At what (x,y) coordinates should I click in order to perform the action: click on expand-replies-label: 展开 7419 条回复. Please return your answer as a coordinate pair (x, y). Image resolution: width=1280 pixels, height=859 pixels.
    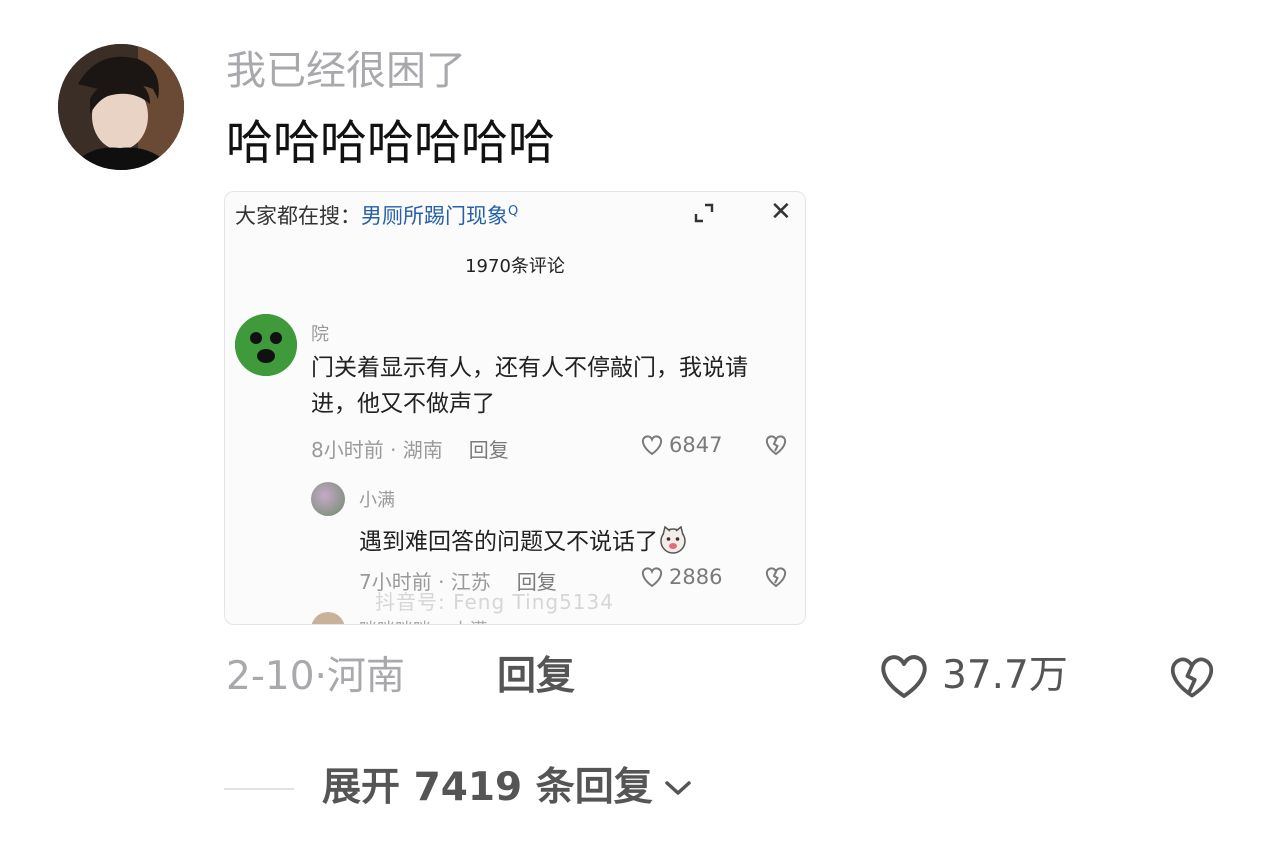
    Looking at the image, I should click on (487, 787).